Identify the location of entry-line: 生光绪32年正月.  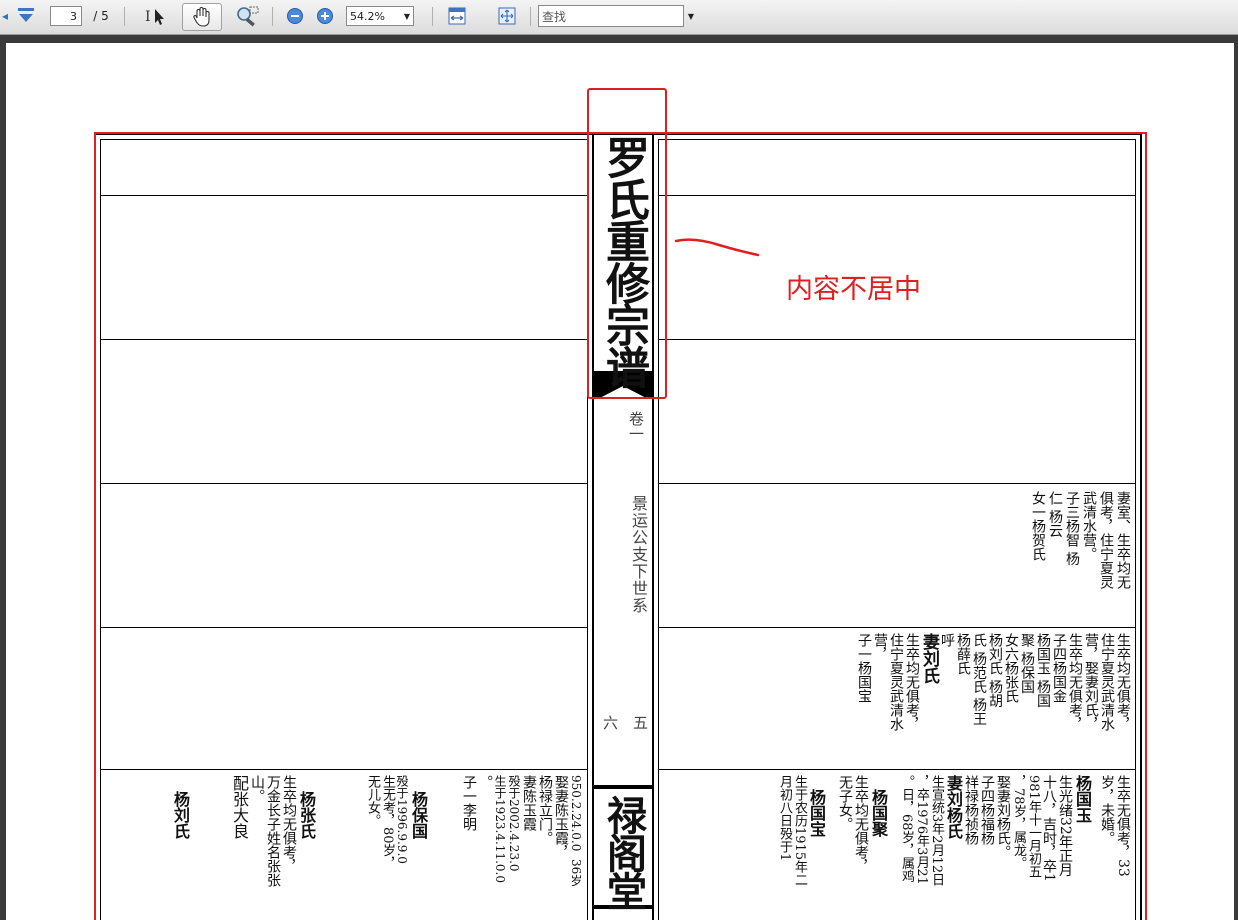
(1065, 826).